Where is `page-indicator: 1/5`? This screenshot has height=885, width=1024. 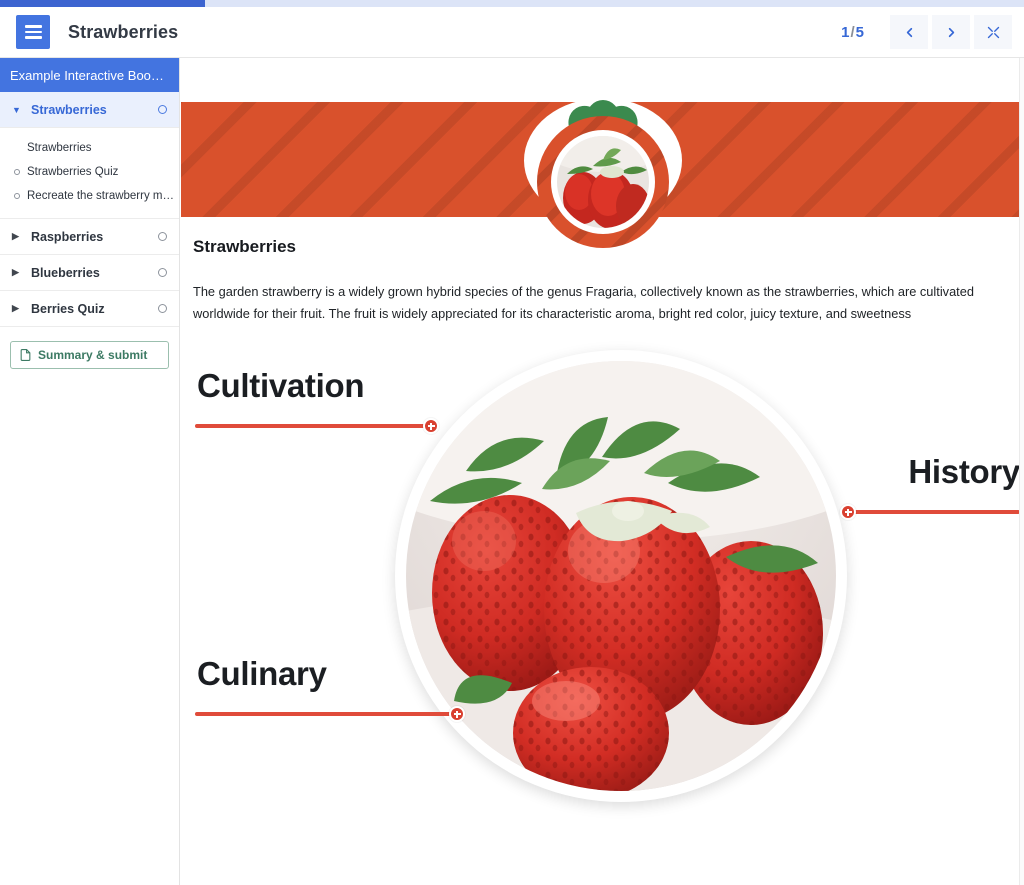 page-indicator: 1/5 is located at coordinates (852, 32).